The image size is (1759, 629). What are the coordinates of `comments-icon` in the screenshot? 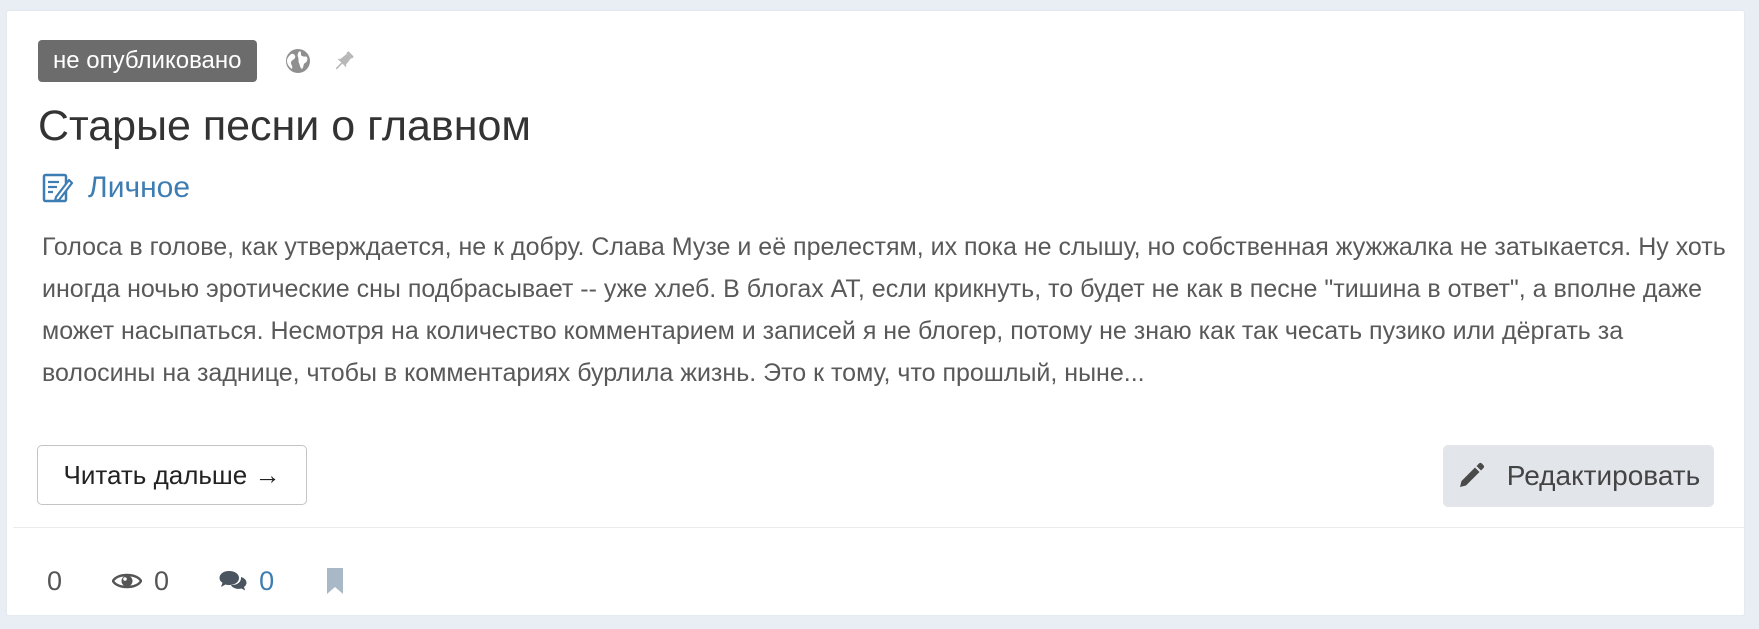 It's located at (233, 581).